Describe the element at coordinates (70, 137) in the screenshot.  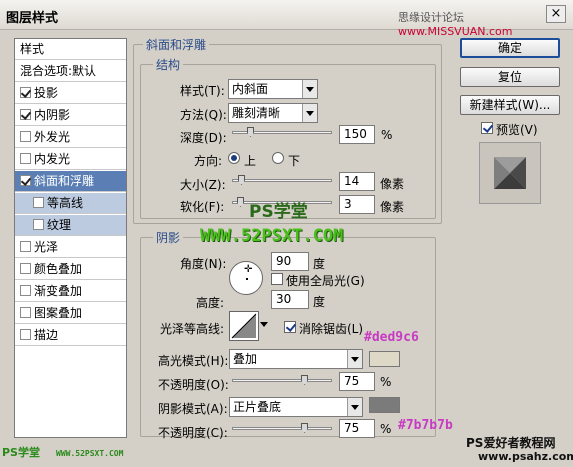
I see `style-item-outer-glow: 外发光` at that location.